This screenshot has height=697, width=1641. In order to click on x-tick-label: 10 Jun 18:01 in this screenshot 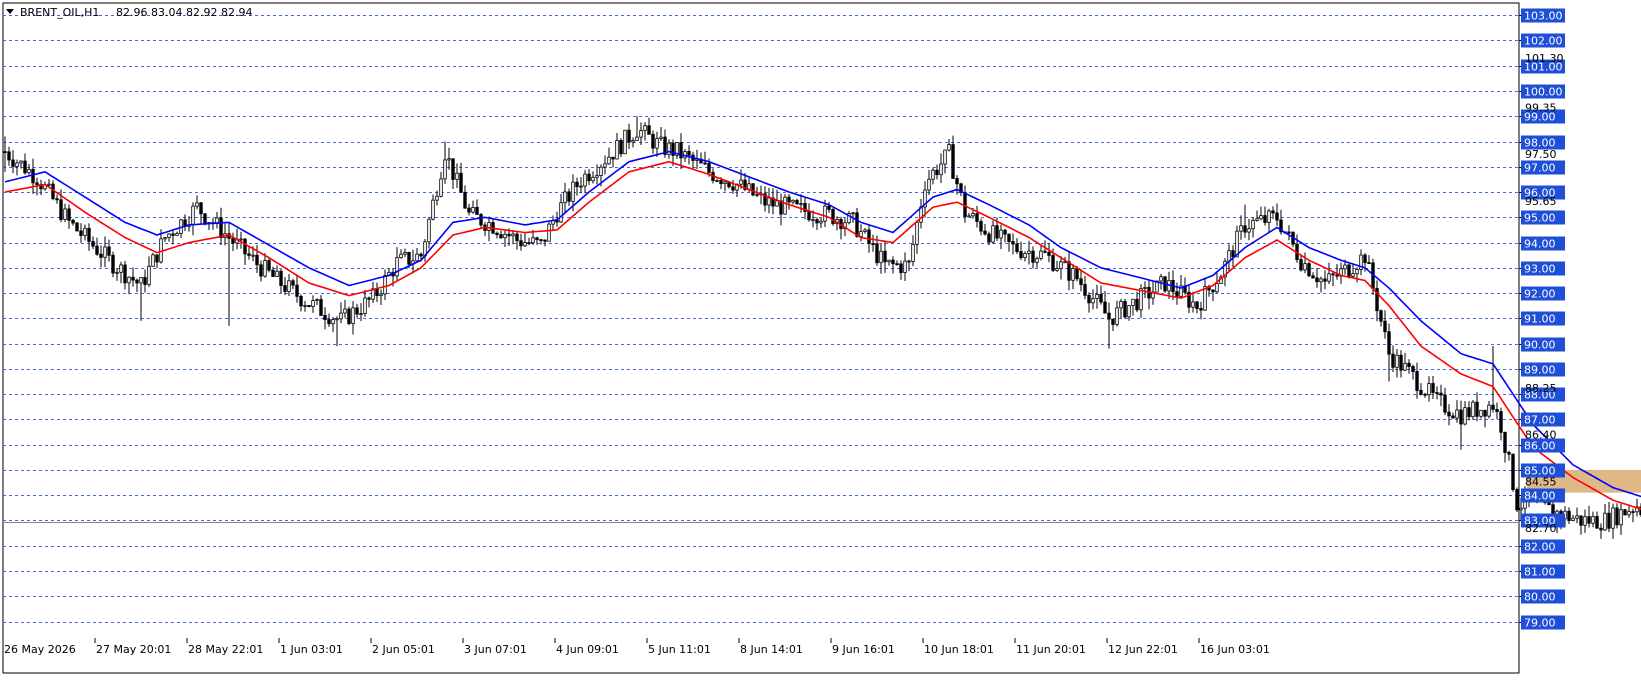, I will do `click(959, 649)`.